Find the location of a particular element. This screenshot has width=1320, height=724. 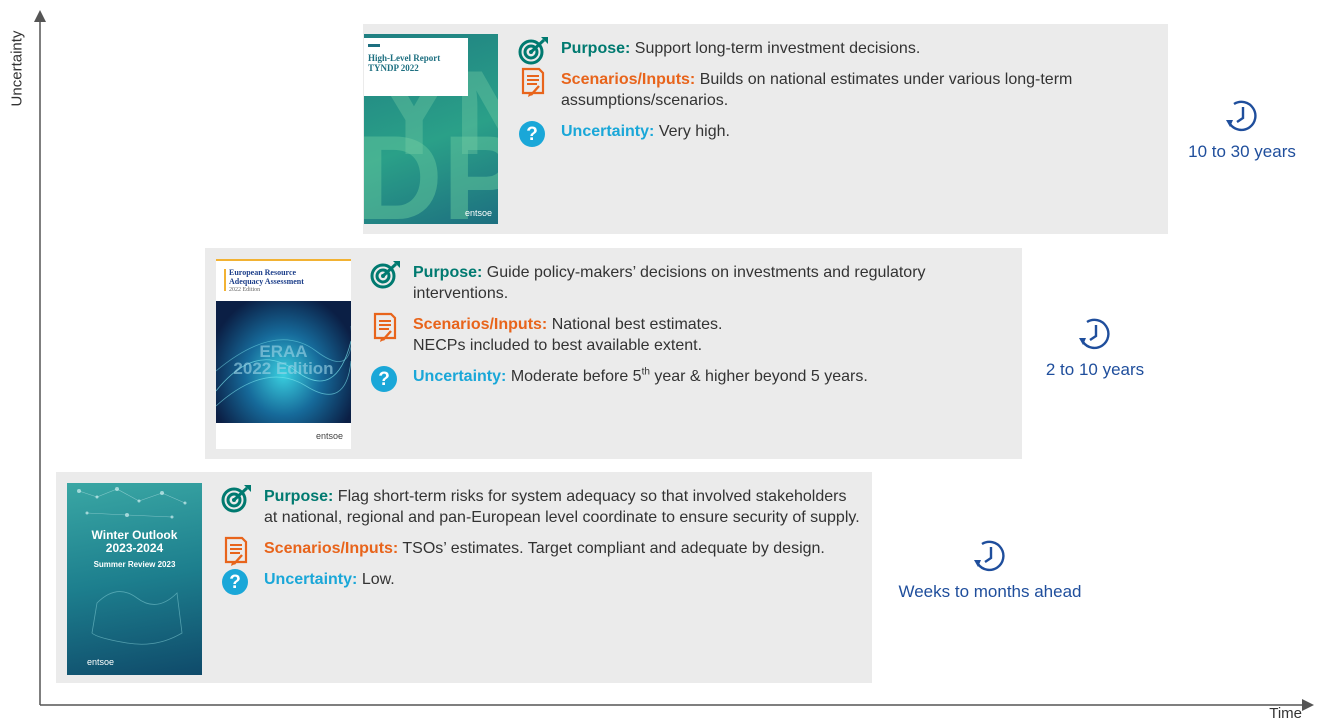

eraa-uncertainty-sup: th is located at coordinates (645, 372).